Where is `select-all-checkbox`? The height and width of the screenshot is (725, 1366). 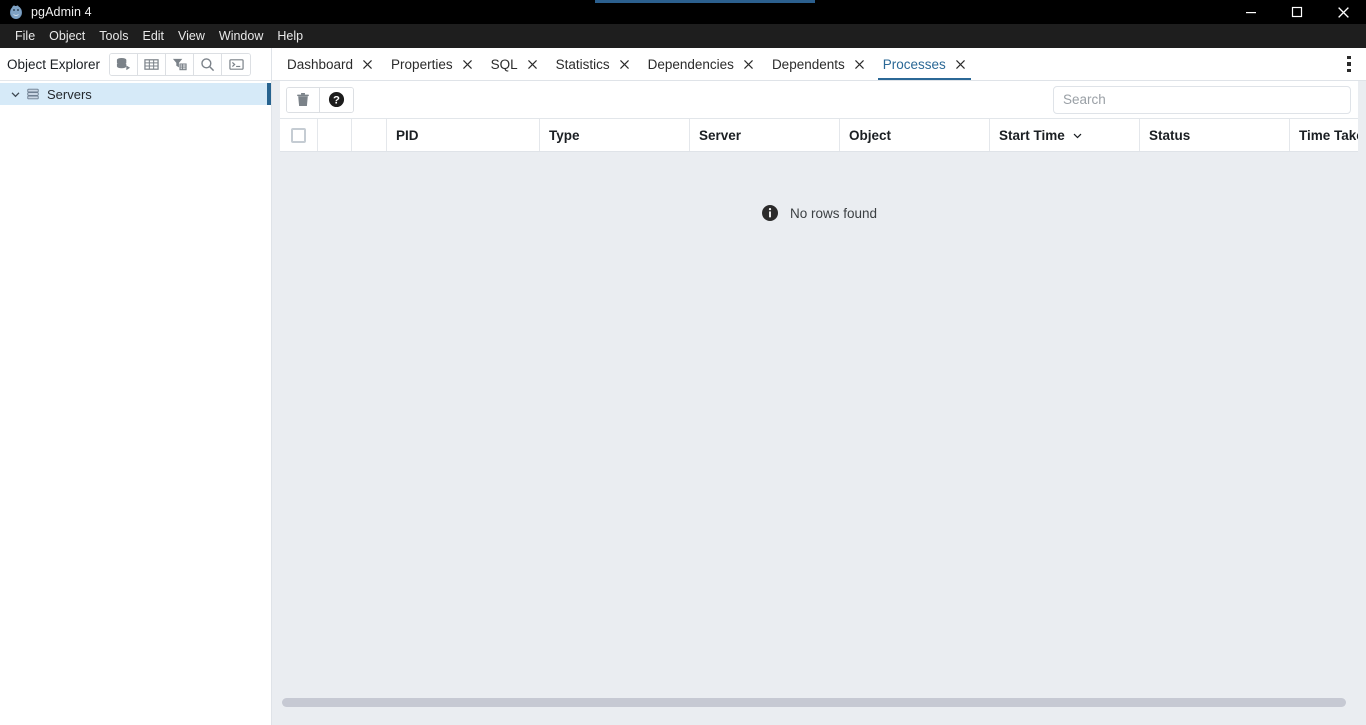 select-all-checkbox is located at coordinates (298, 135).